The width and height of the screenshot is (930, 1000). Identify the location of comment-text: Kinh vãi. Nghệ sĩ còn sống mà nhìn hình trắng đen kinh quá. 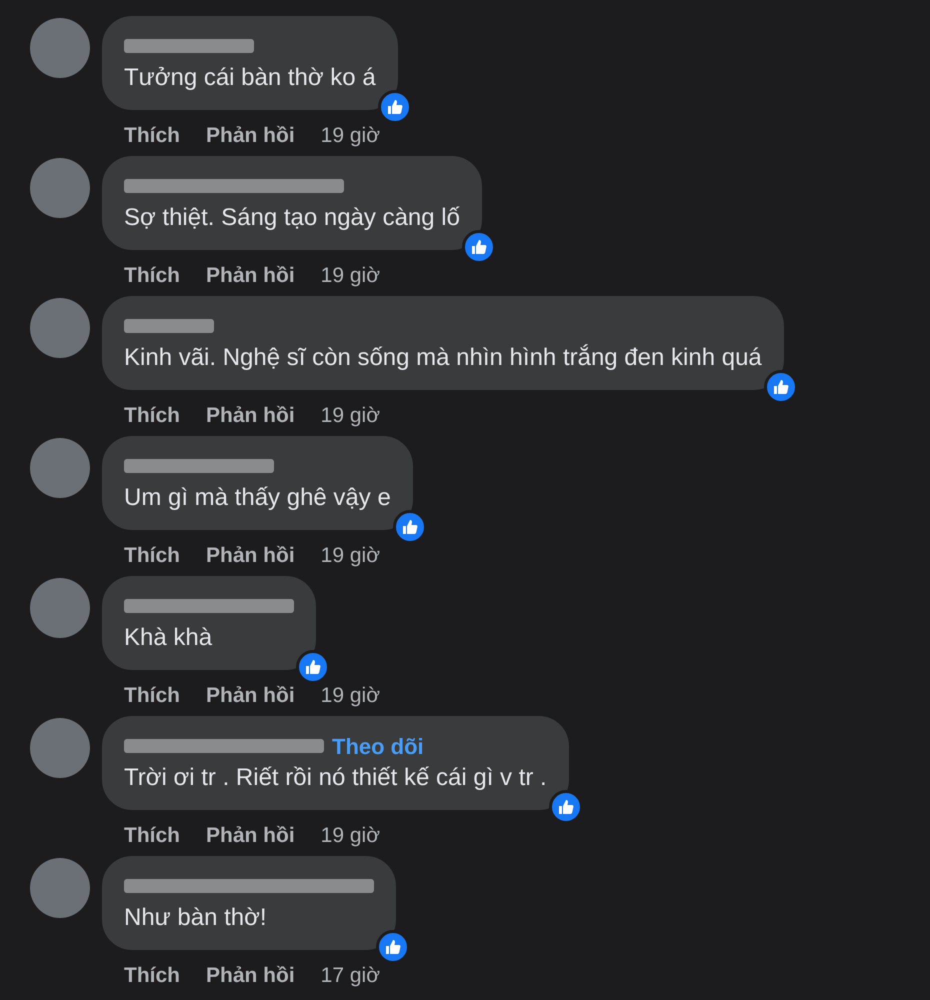
(443, 358).